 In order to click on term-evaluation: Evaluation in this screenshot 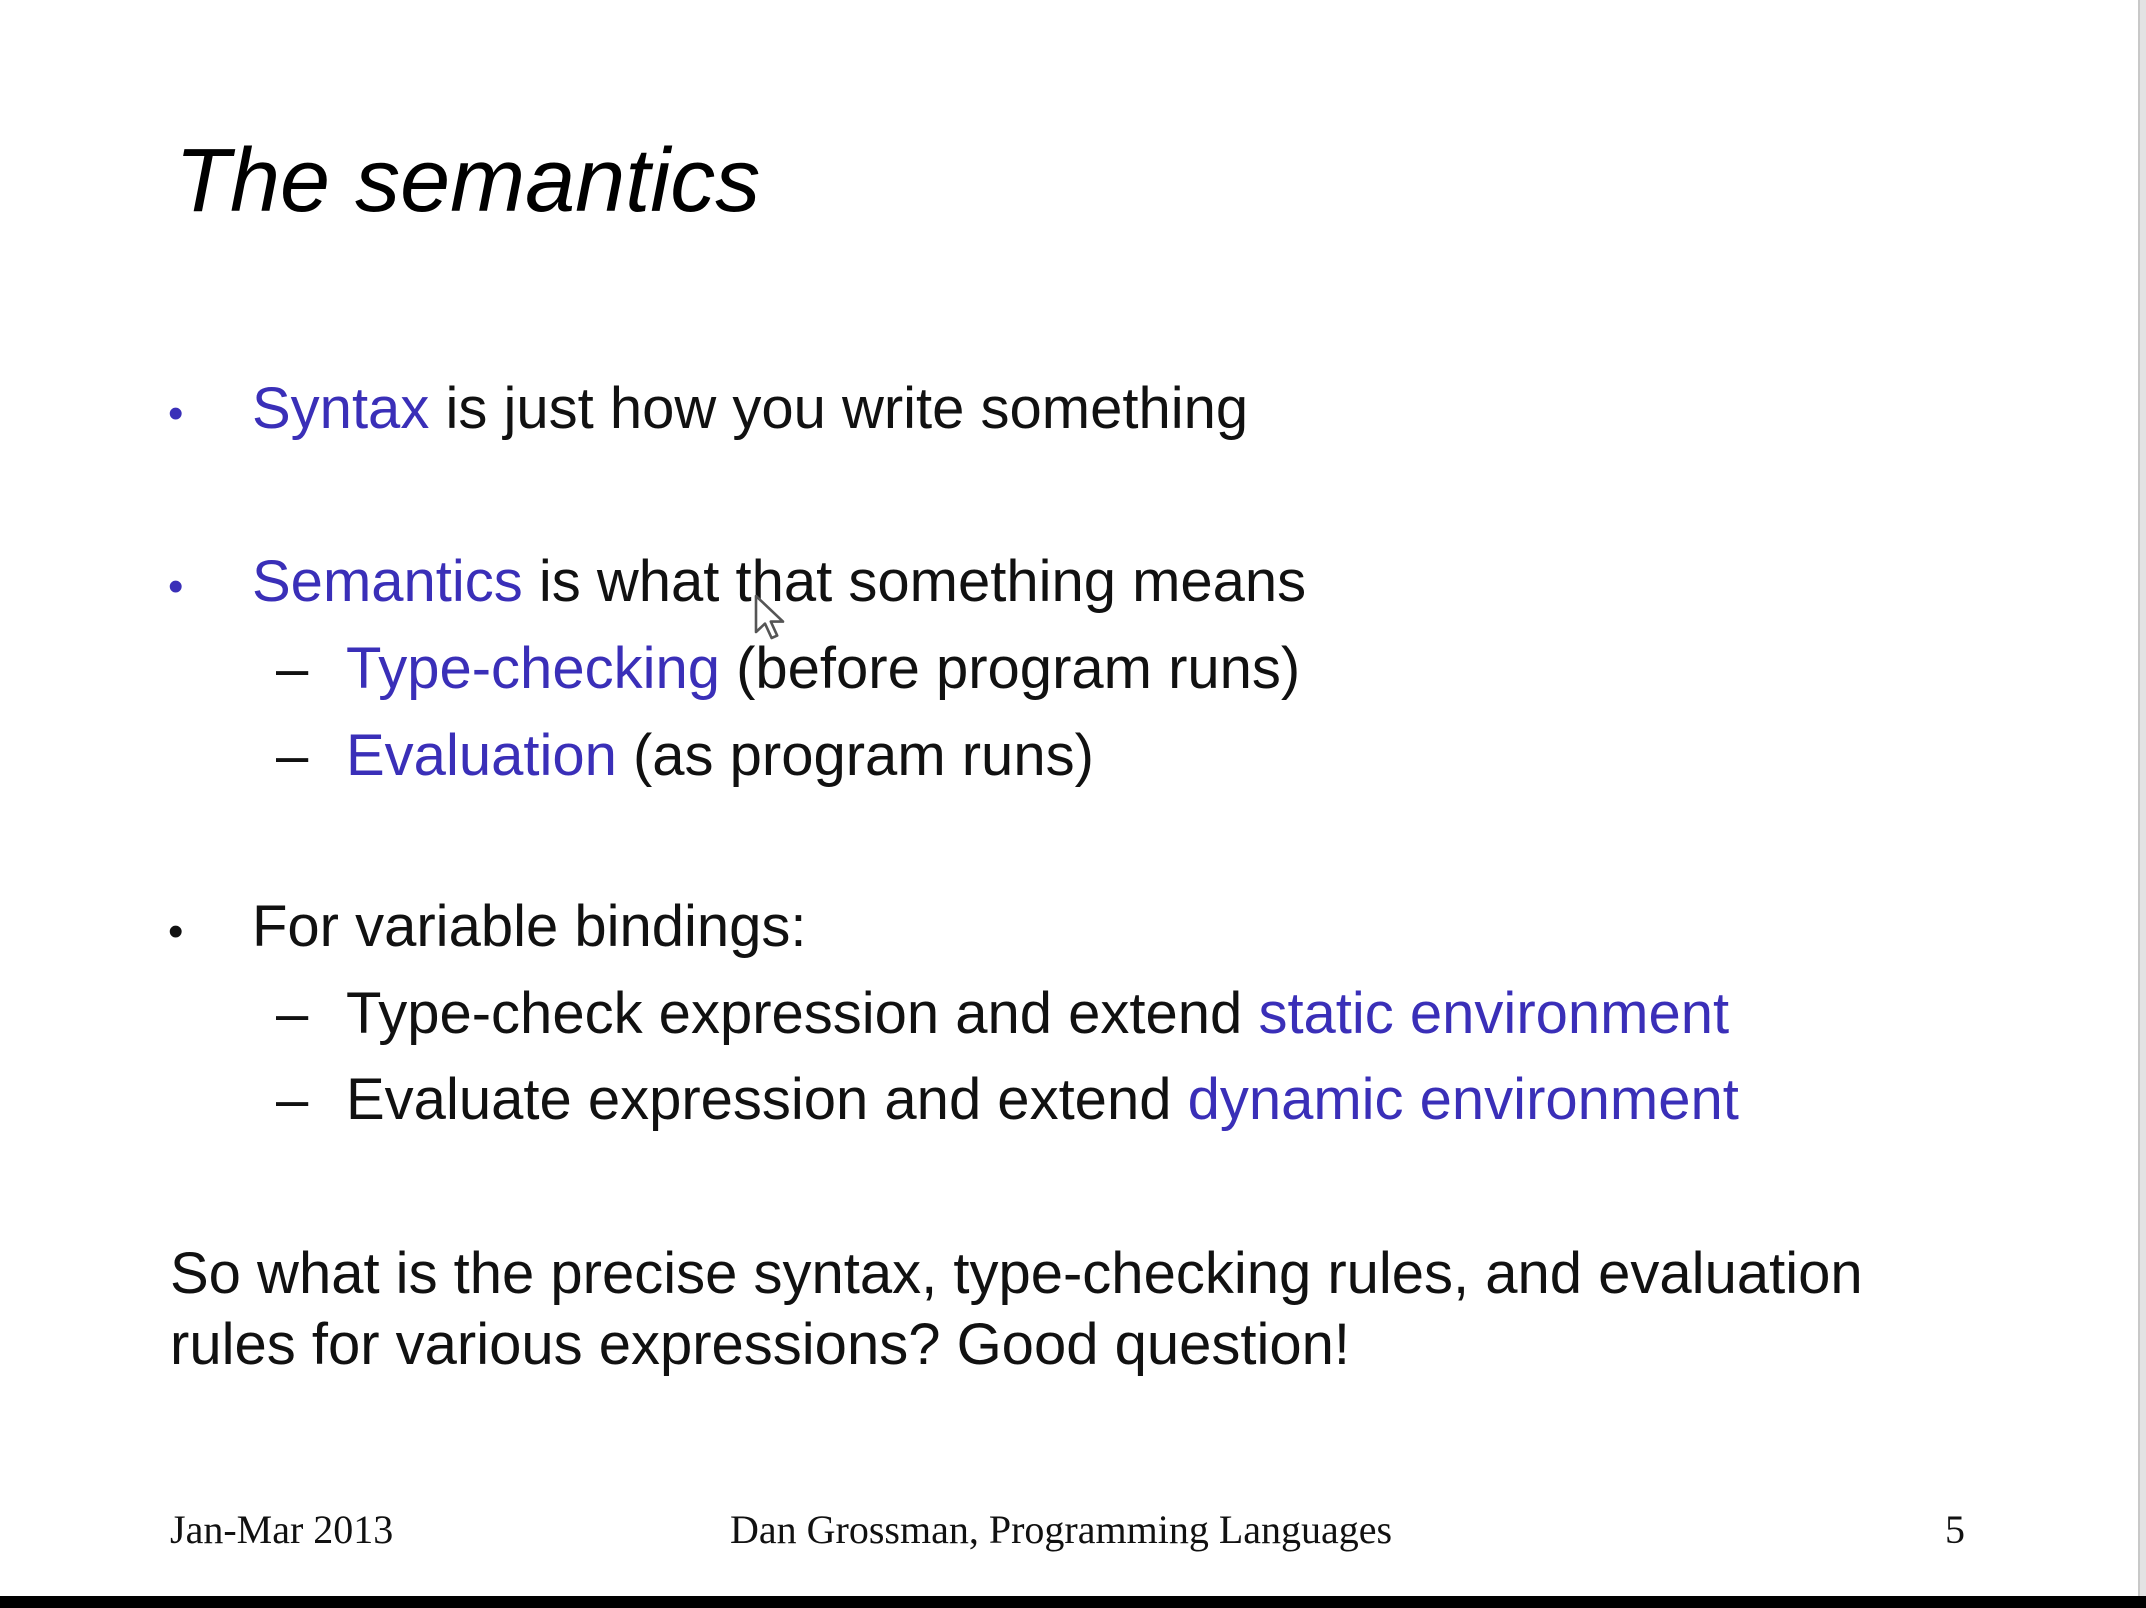, I will do `click(481, 755)`.